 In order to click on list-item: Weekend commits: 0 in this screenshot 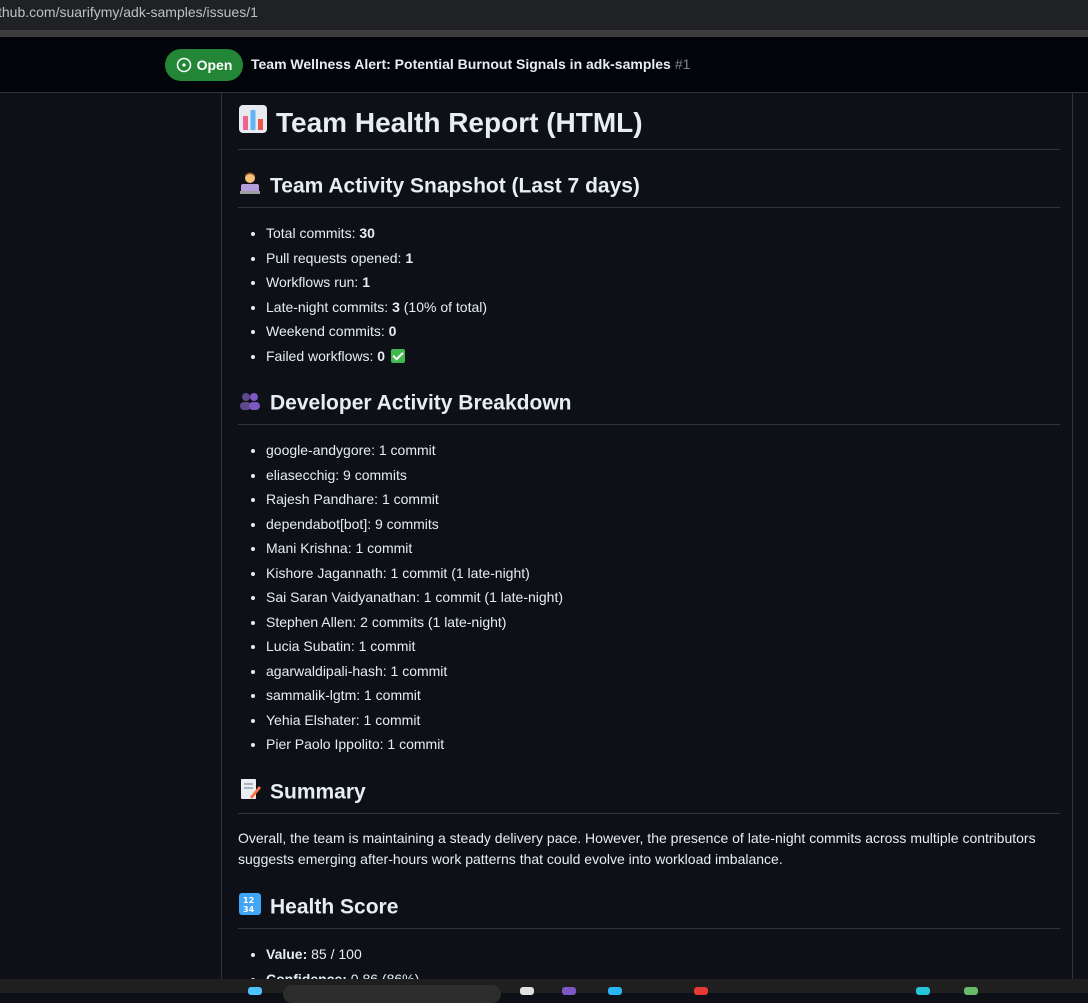, I will do `click(663, 331)`.